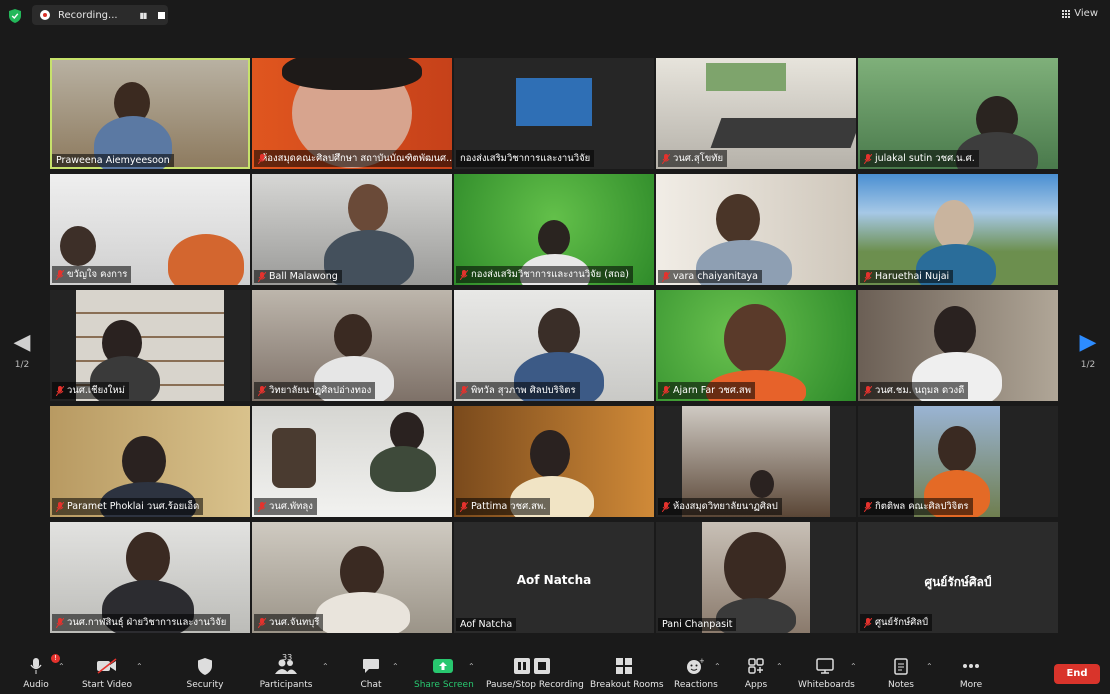  What do you see at coordinates (901, 685) in the screenshot?
I see `notes-label: Notes` at bounding box center [901, 685].